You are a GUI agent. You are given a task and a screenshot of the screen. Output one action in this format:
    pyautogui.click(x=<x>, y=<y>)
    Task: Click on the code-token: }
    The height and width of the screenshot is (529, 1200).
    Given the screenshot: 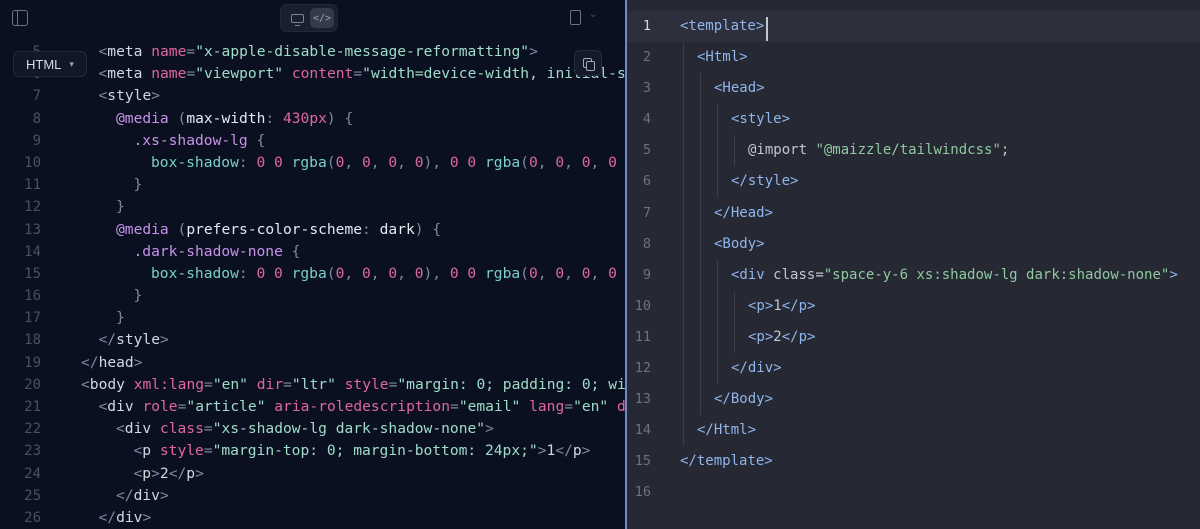 What is the action you would take?
    pyautogui.click(x=120, y=318)
    